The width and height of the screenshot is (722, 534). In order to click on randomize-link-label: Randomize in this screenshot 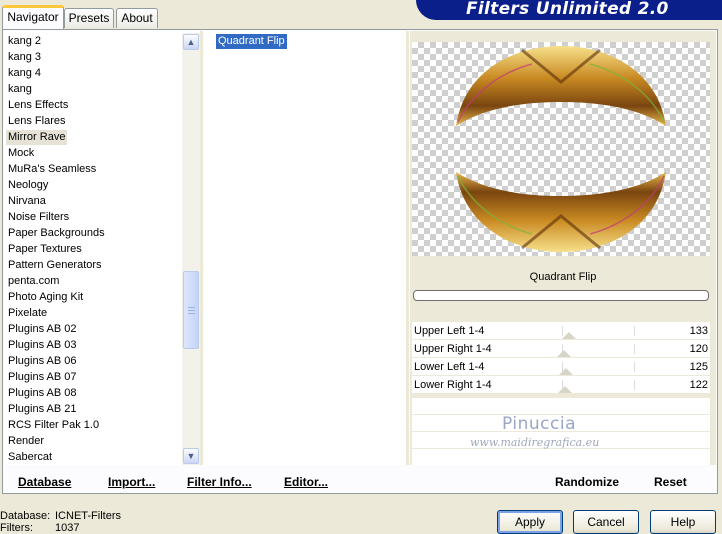, I will do `click(587, 482)`.